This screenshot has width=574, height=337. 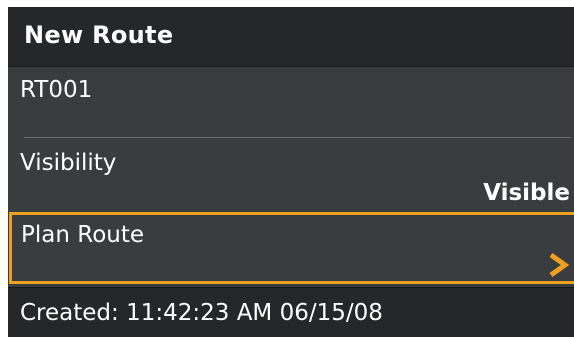 I want to click on route-name-value: RT001, so click(x=56, y=90).